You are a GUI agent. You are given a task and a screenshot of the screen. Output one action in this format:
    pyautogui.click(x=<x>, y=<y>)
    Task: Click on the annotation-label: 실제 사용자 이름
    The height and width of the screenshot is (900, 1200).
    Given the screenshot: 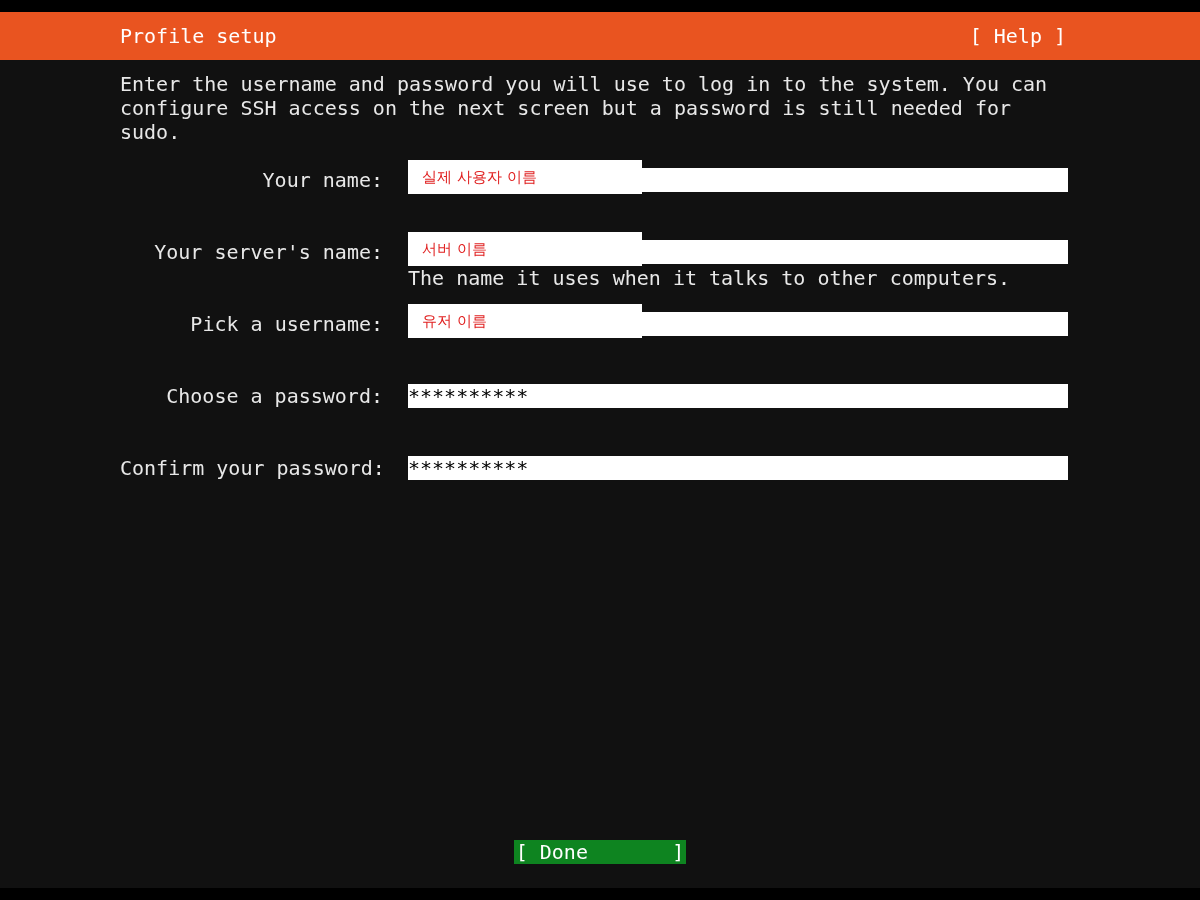 What is the action you would take?
    pyautogui.click(x=525, y=177)
    